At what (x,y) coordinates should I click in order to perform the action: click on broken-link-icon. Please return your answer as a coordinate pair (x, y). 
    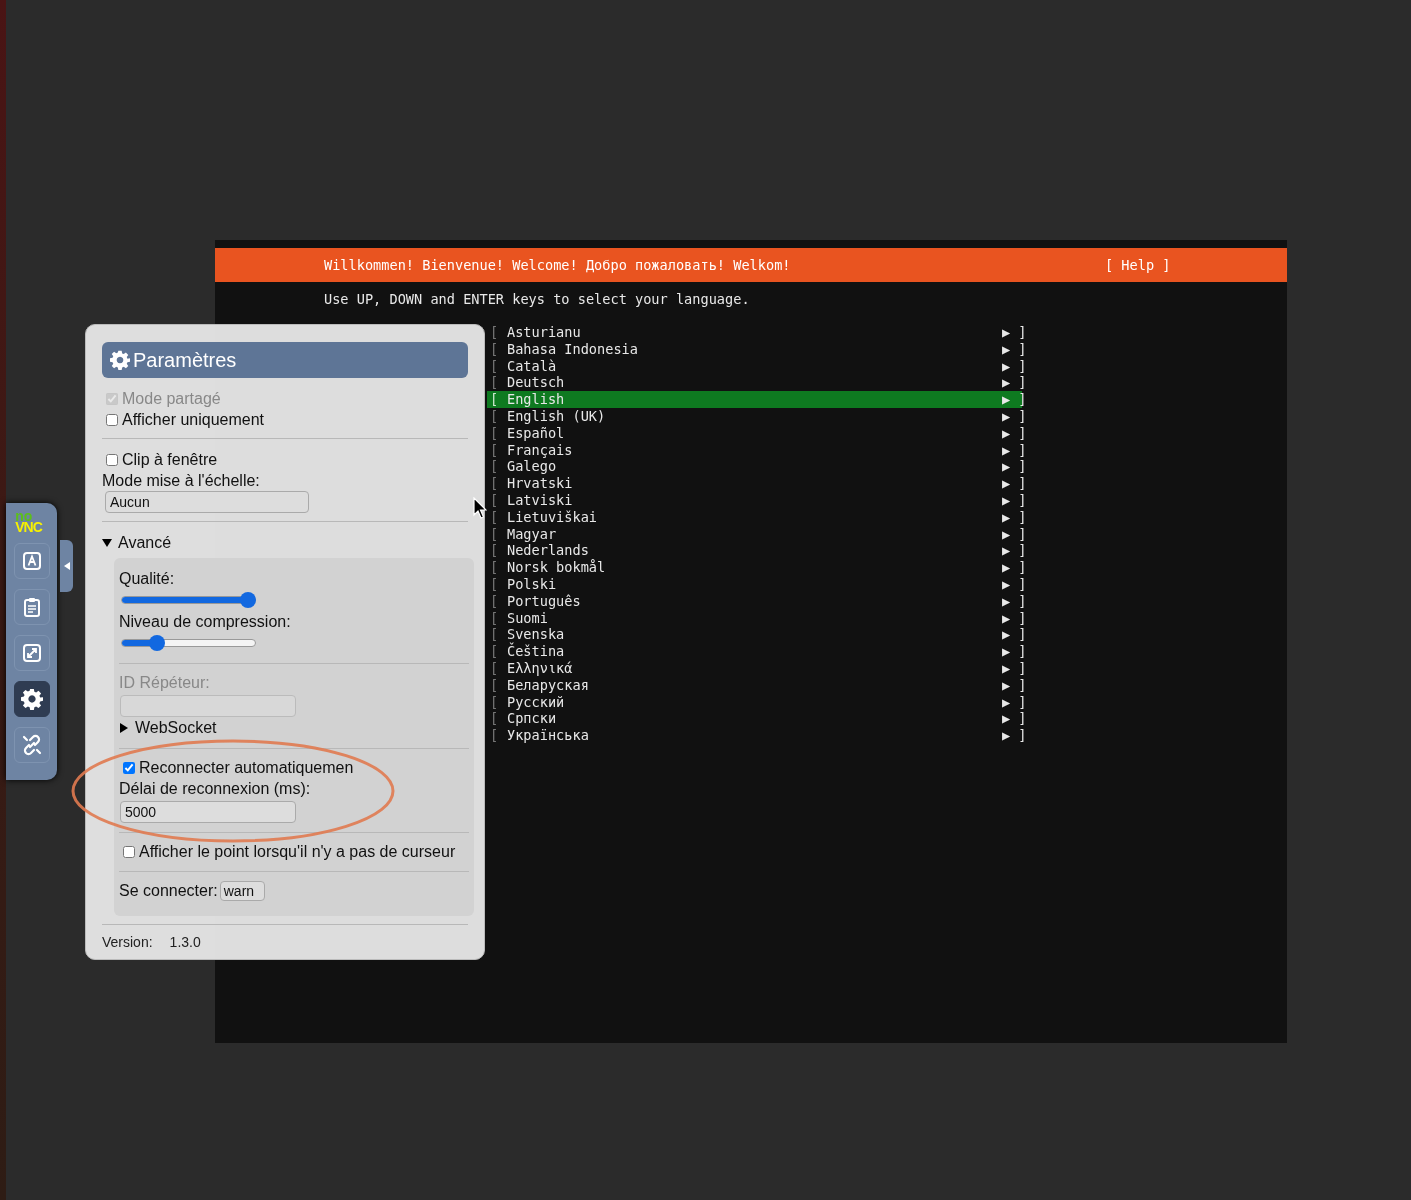
    Looking at the image, I should click on (31, 745).